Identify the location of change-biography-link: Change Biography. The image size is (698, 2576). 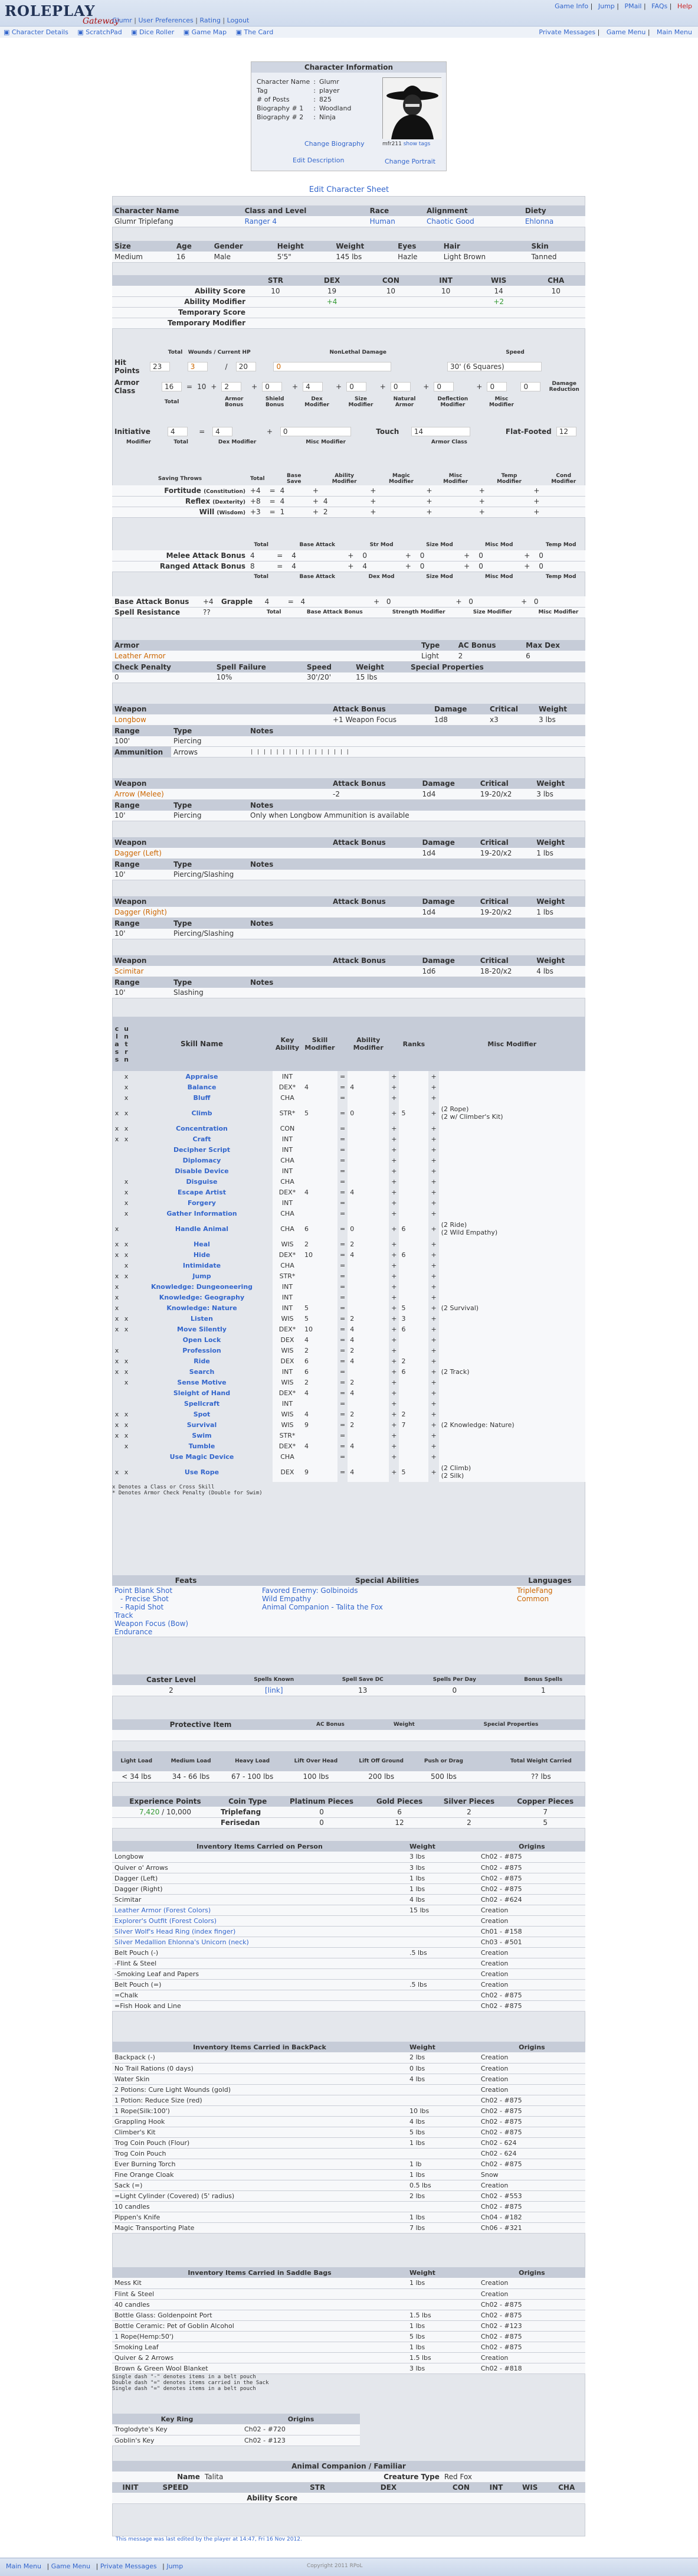
(334, 144).